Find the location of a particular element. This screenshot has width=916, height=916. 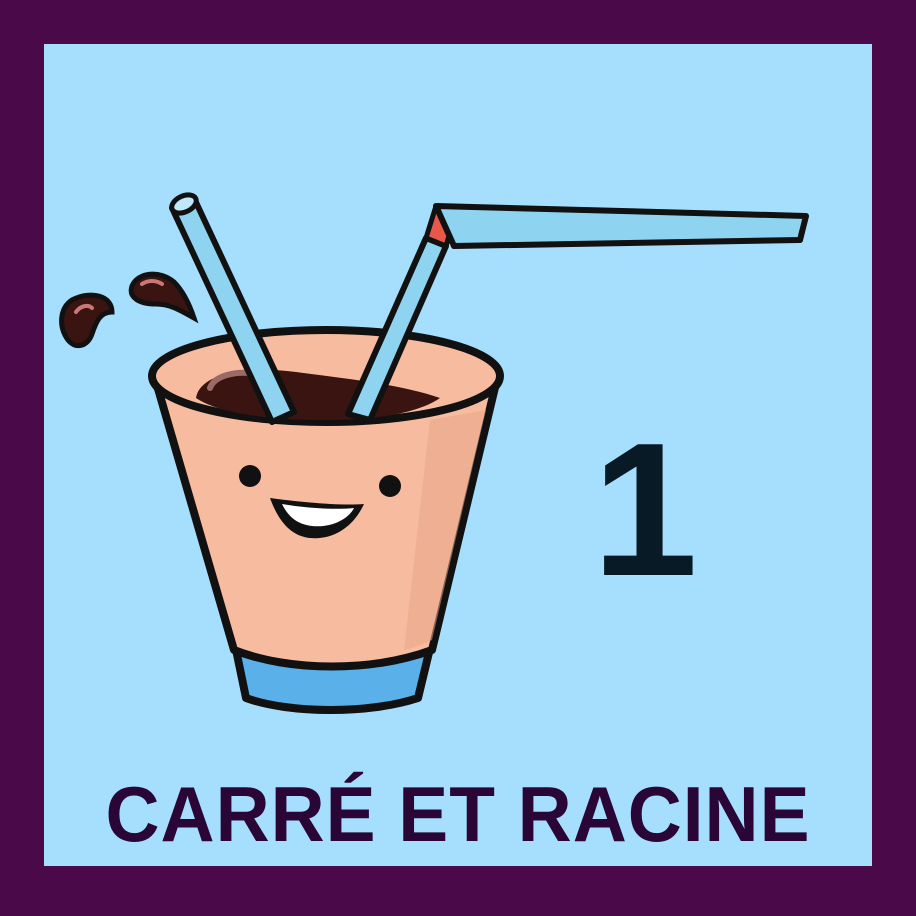

card-number: 1 is located at coordinates (645, 510).